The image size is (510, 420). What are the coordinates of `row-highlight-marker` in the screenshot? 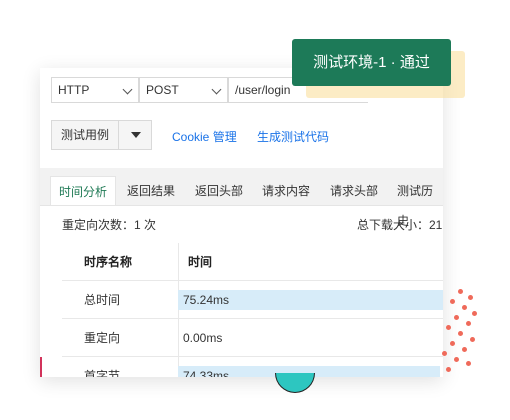 It's located at (41, 367).